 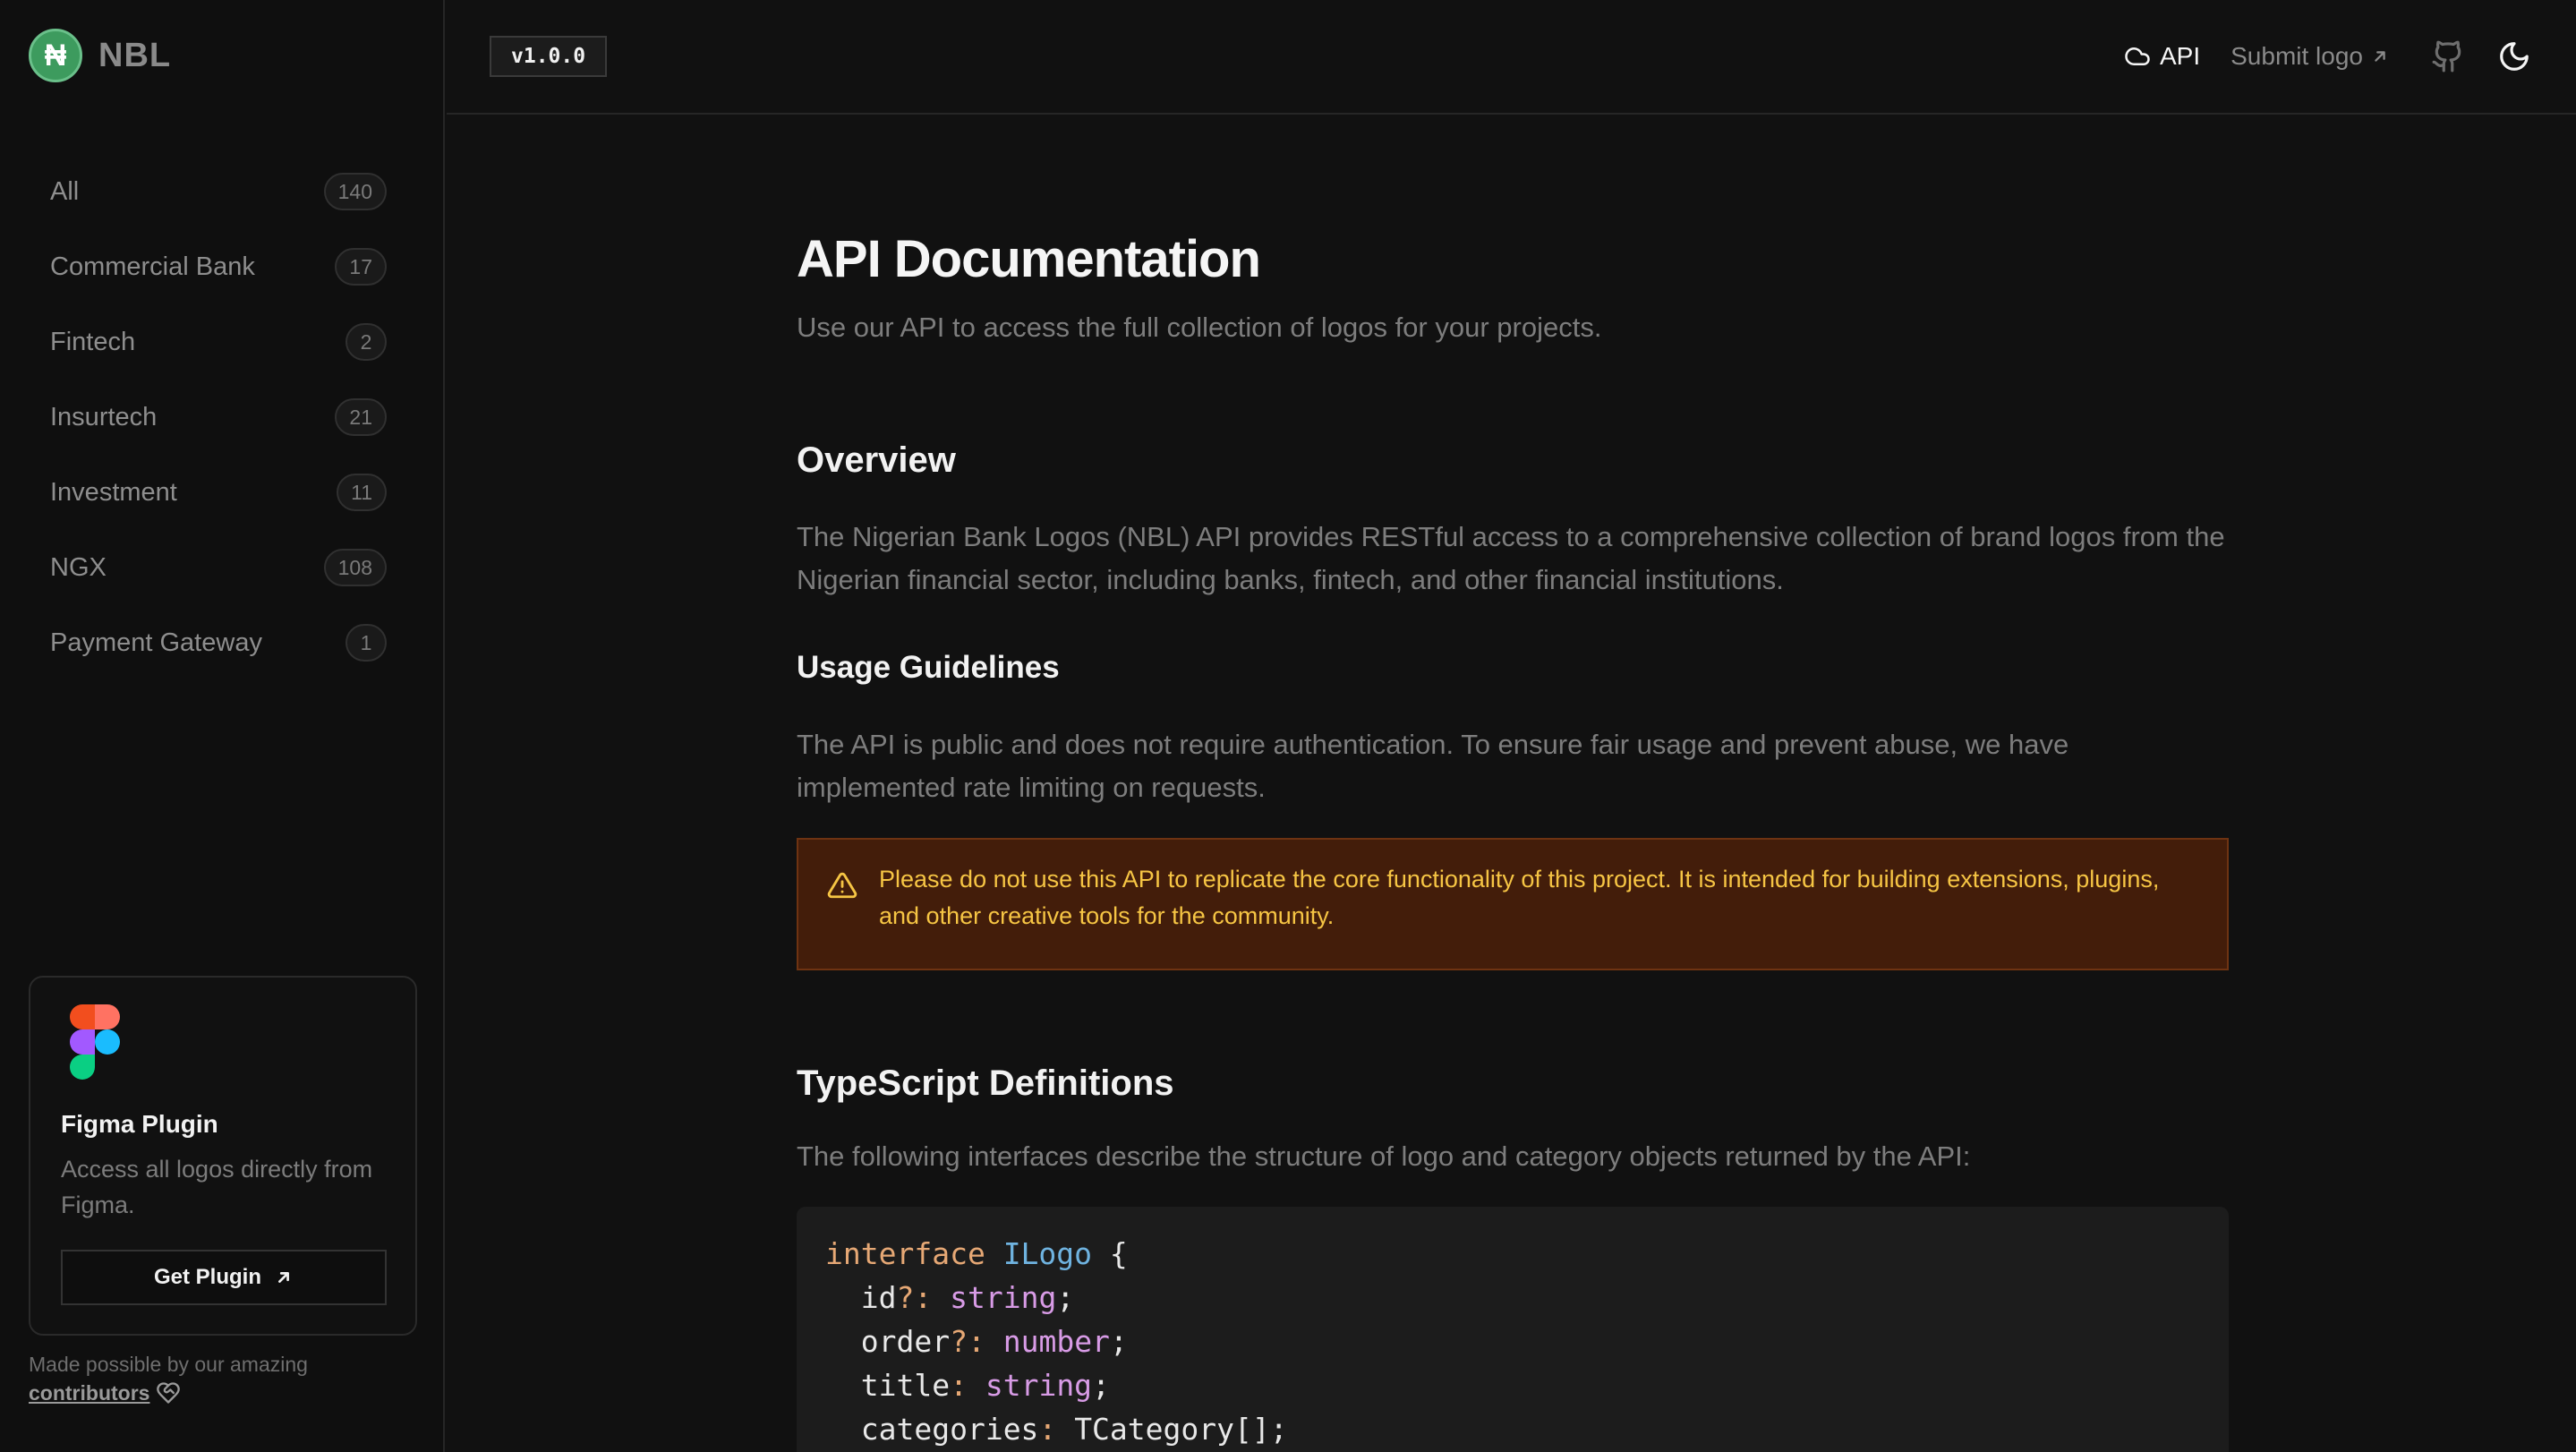 What do you see at coordinates (1512, 1429) in the screenshot?
I see `code-line: categories: TCategory[];` at bounding box center [1512, 1429].